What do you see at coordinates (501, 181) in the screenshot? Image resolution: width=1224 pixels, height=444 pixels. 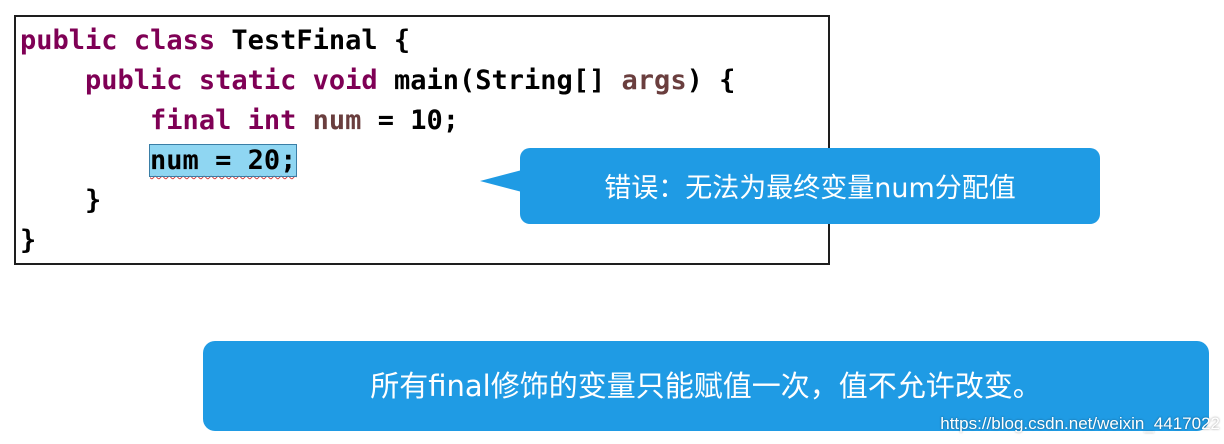 I see `callout-pointer` at bounding box center [501, 181].